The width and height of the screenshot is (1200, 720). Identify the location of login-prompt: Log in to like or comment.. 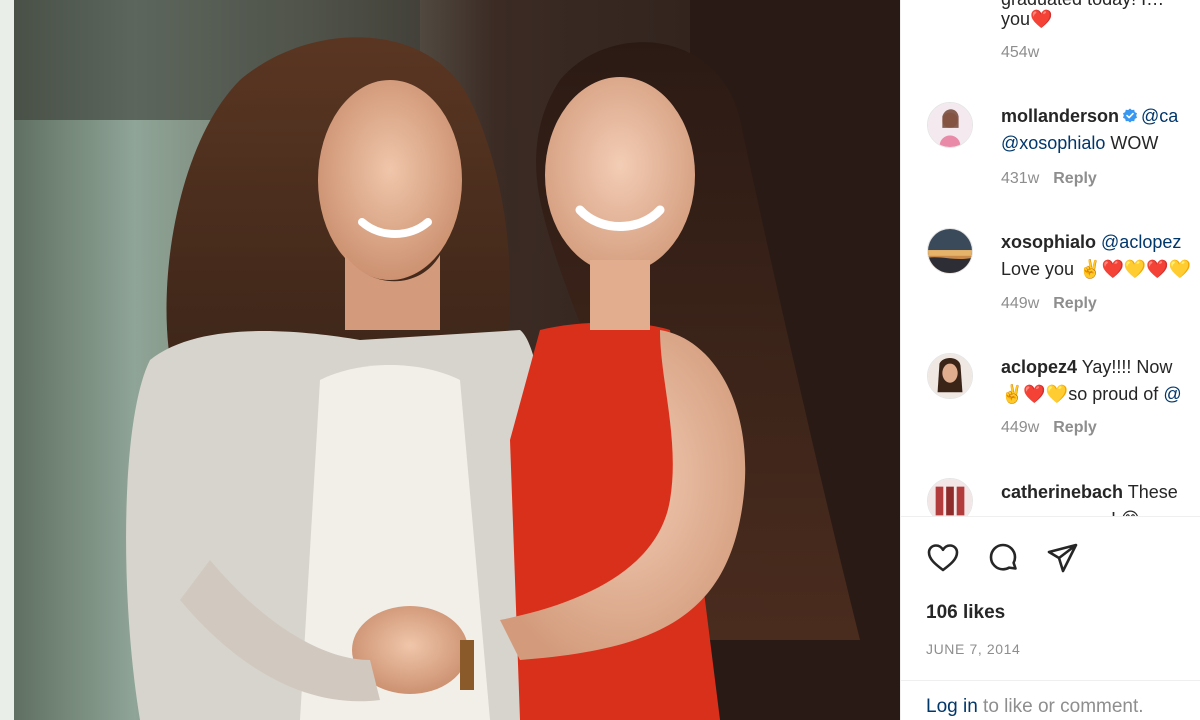
(1035, 707).